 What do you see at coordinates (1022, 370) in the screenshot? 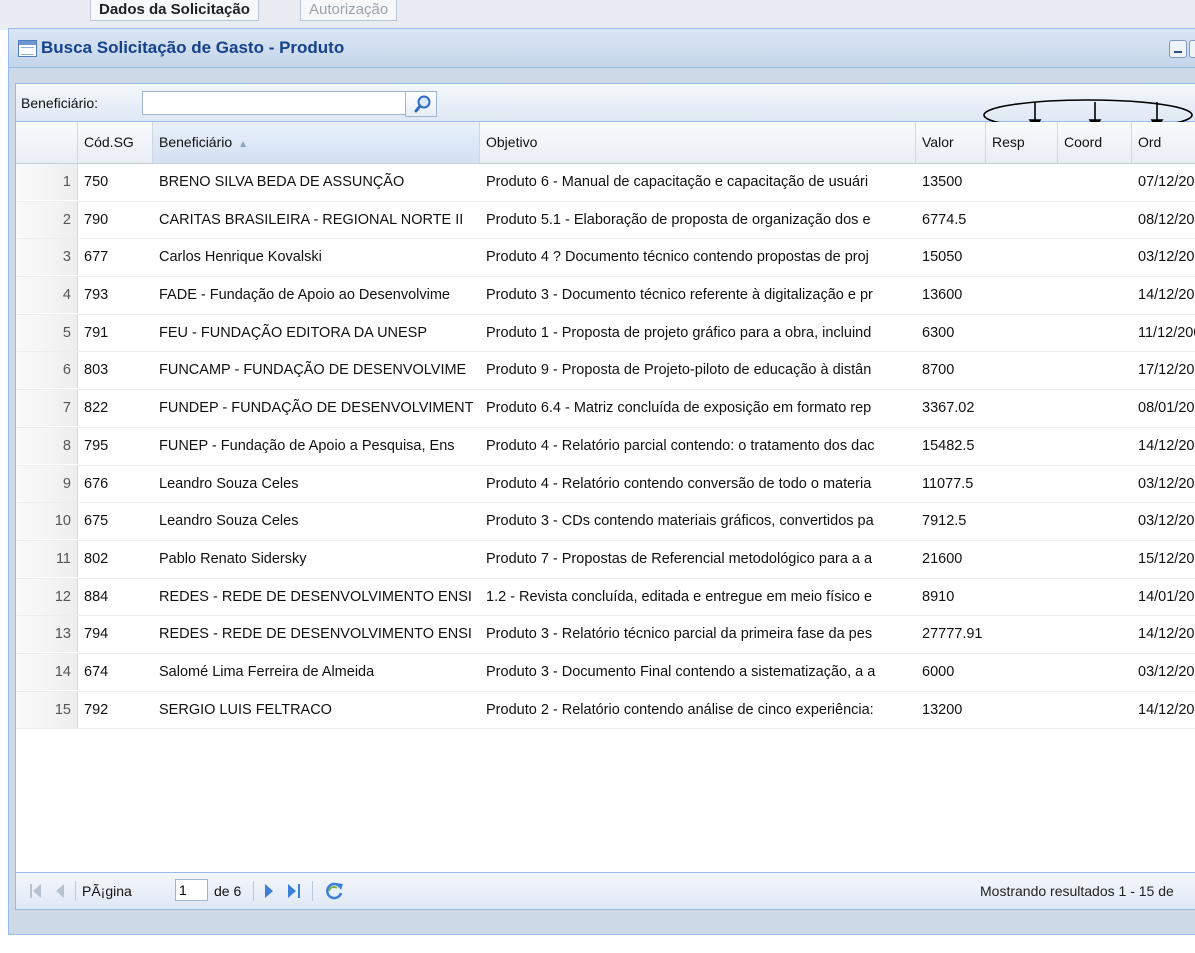
I see `cell-resp` at bounding box center [1022, 370].